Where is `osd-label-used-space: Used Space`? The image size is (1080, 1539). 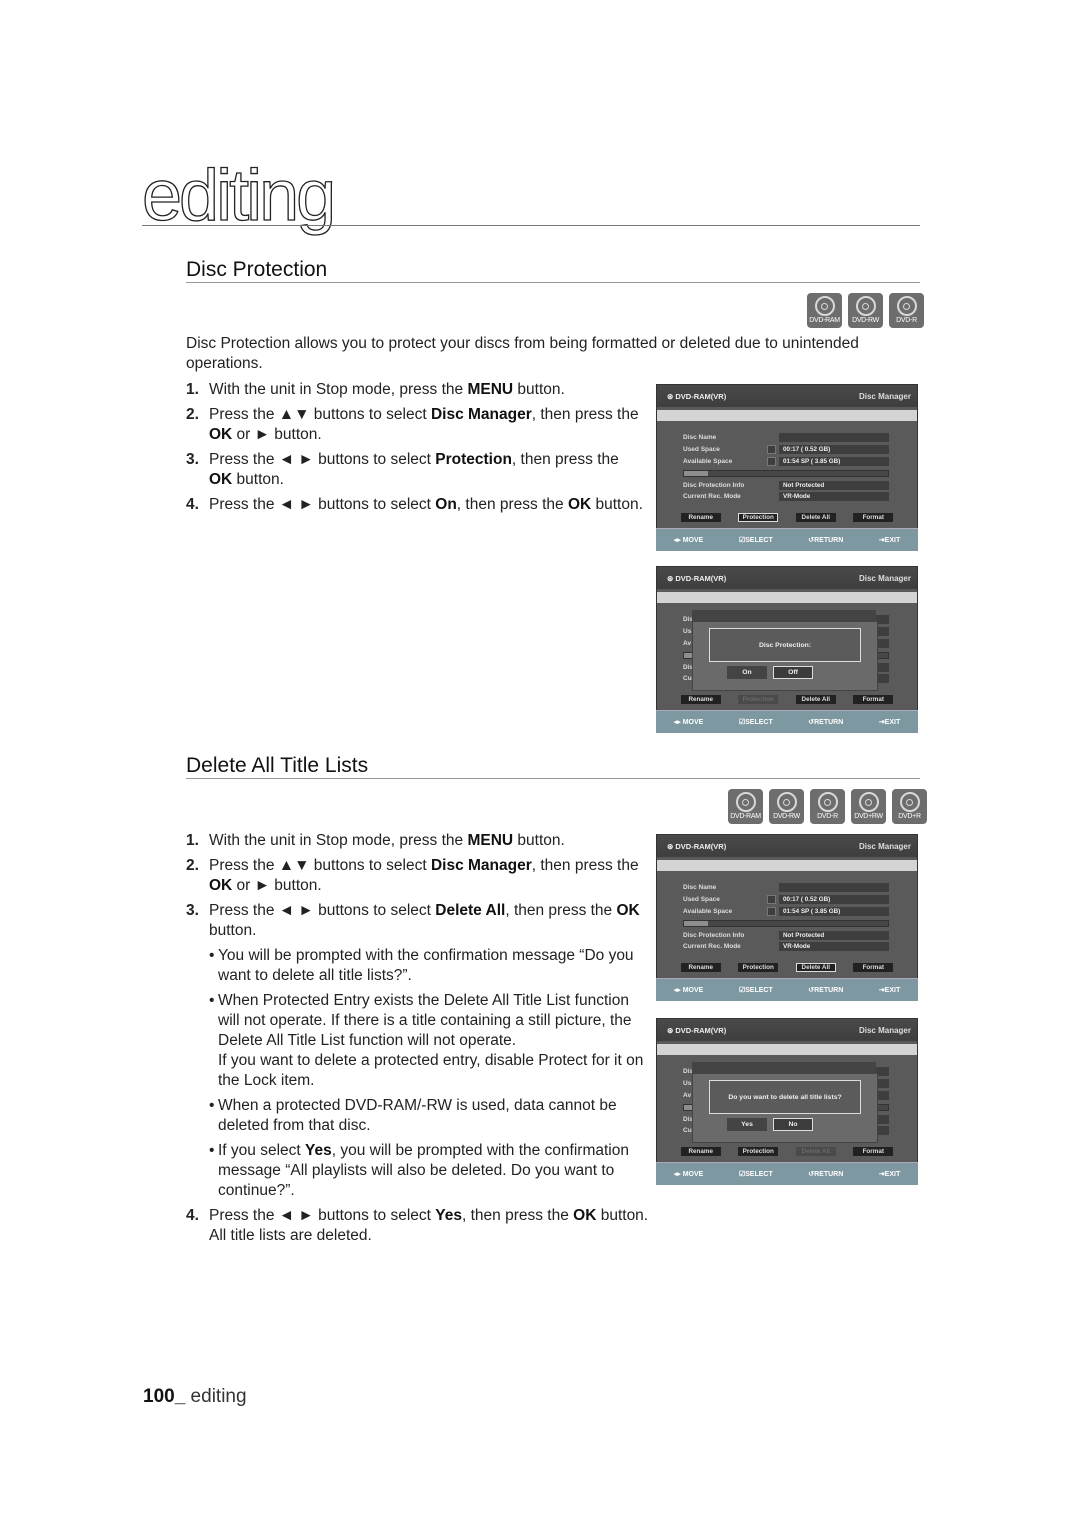 osd-label-used-space: Used Space is located at coordinates (701, 899).